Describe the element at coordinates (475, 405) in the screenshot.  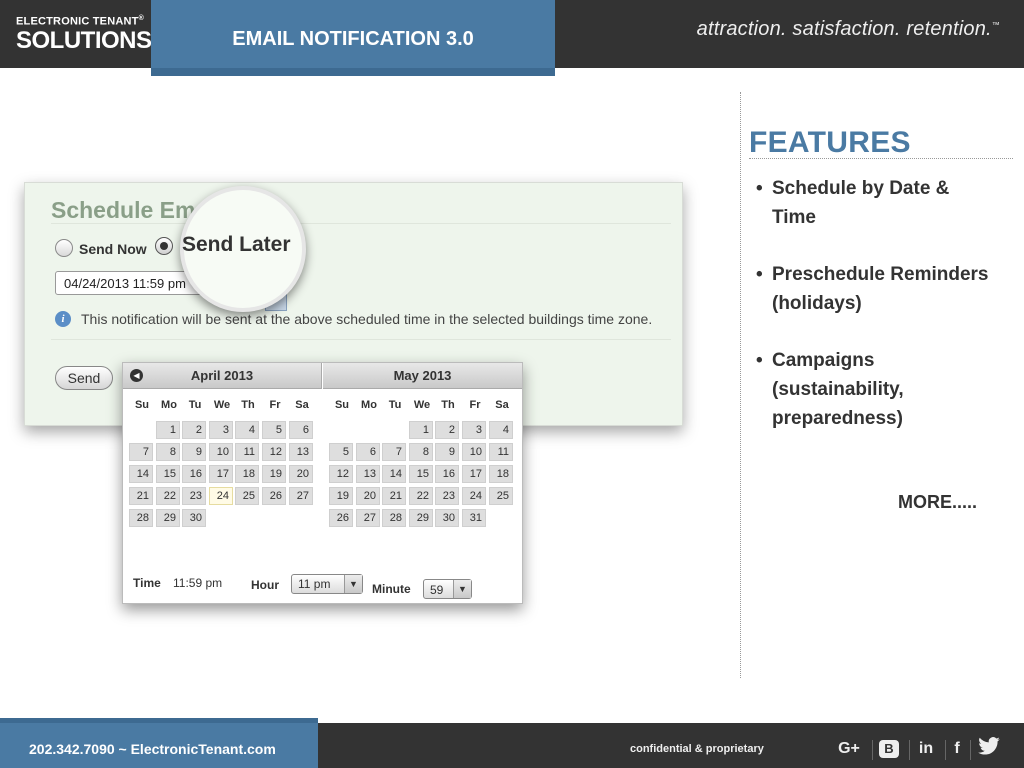
I see `weekday-header: Fr` at that location.